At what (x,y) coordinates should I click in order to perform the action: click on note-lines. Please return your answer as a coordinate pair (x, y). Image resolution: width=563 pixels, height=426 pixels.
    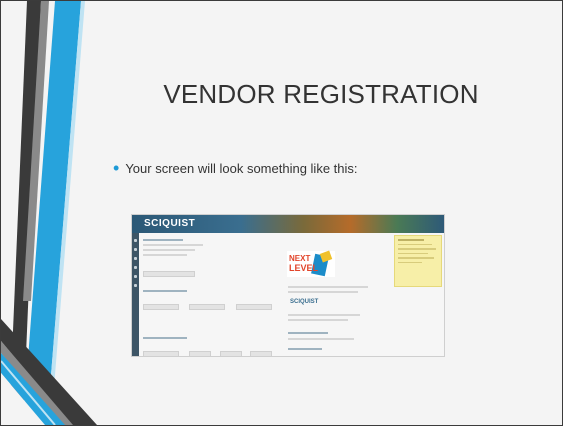
    Looking at the image, I should click on (418, 251).